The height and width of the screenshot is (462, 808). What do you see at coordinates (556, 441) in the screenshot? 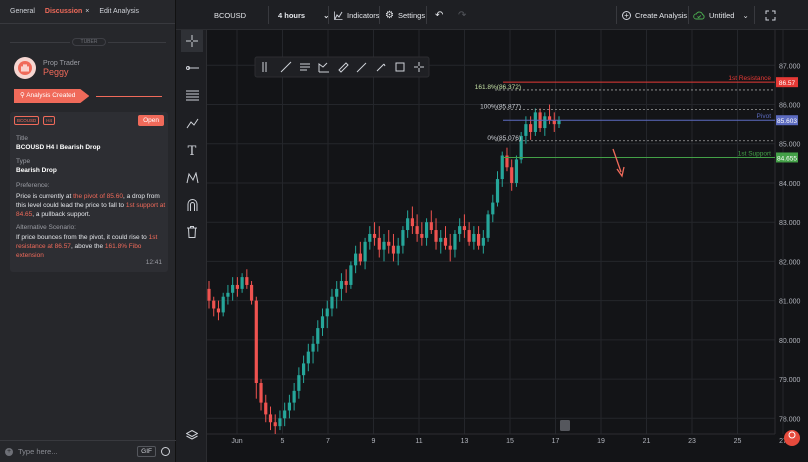
I see `x-tick-label: 17` at bounding box center [556, 441].